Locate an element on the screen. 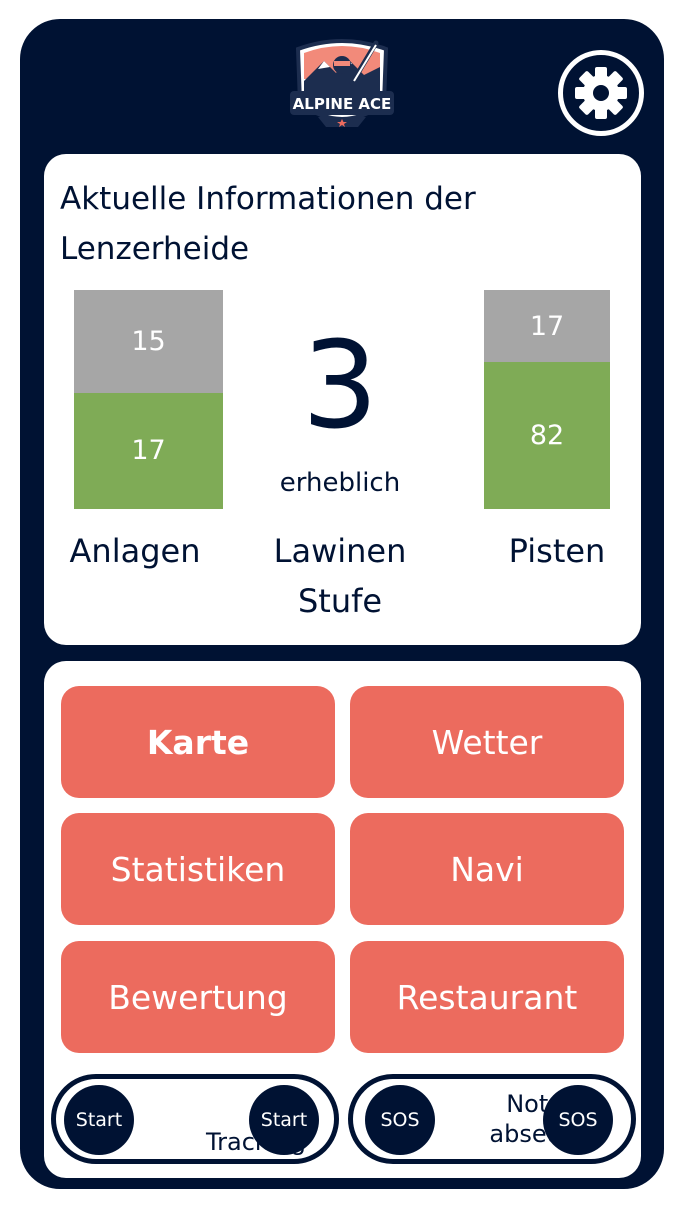 The height and width of the screenshot is (1222, 684). pisten-closed-segment: 17 is located at coordinates (547, 326).